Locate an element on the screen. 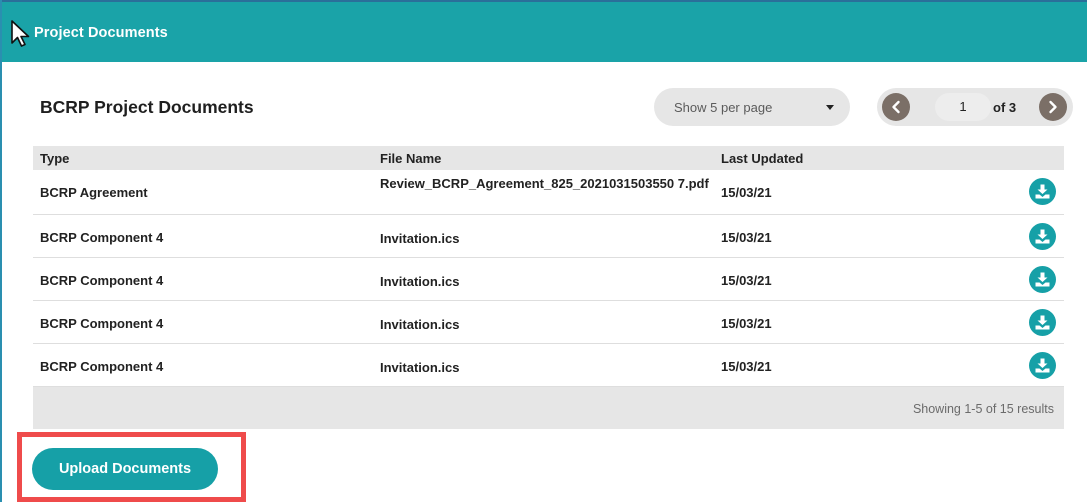  caret-down-icon is located at coordinates (830, 107).